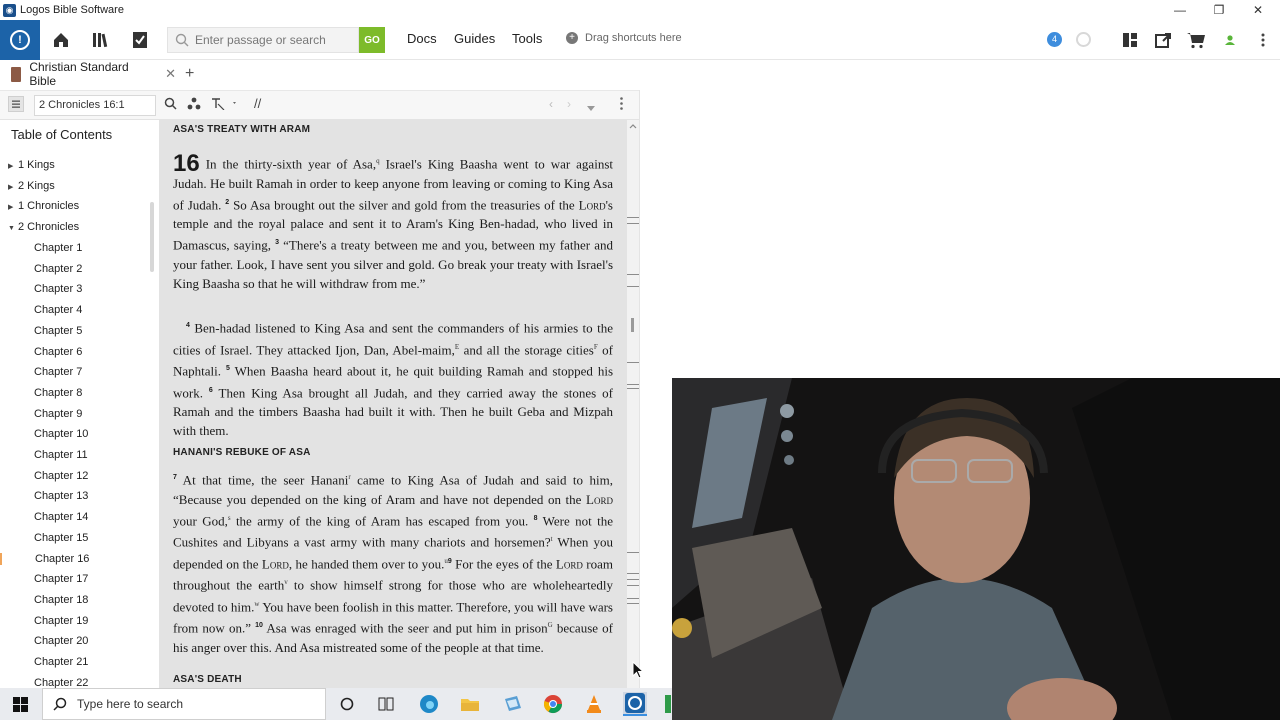 Image resolution: width=1280 pixels, height=720 pixels. I want to click on collapse-arrow-icon: ▼, so click(13, 228).